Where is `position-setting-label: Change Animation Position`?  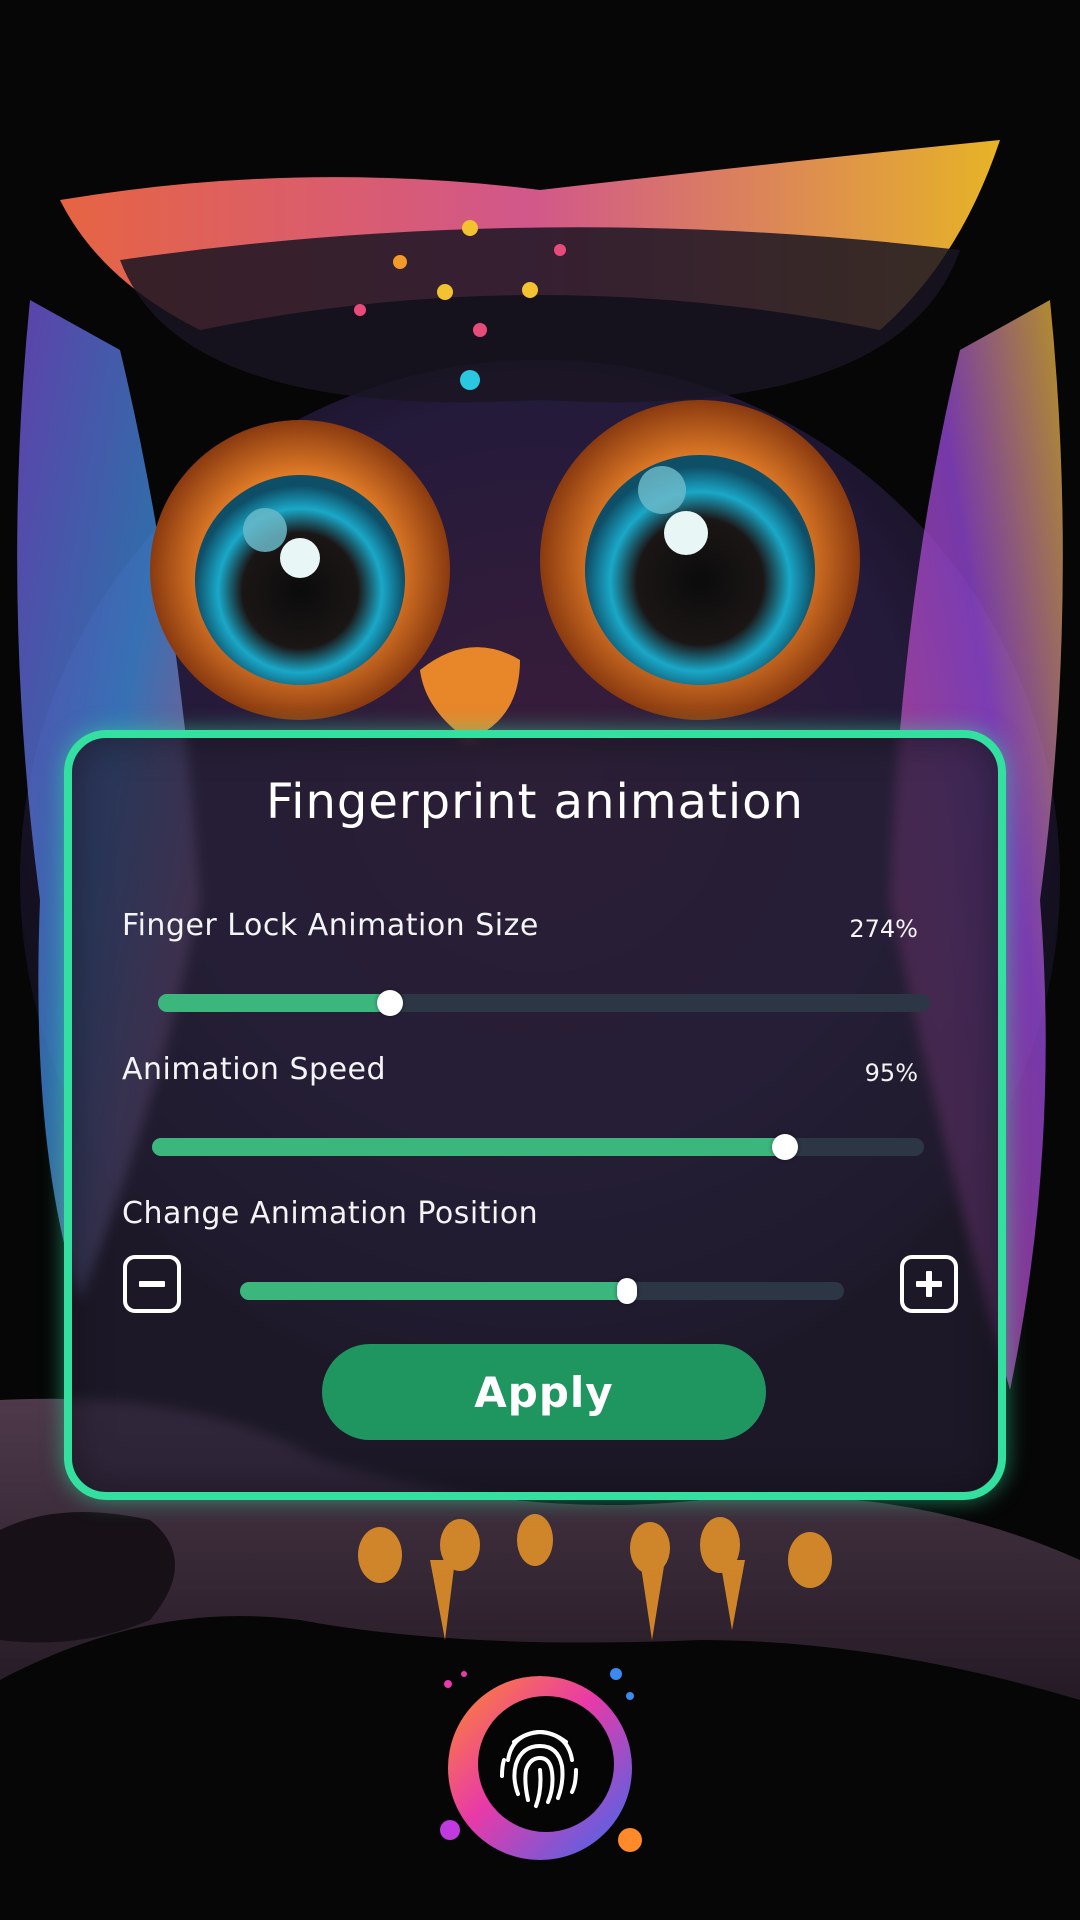
position-setting-label: Change Animation Position is located at coordinates (330, 1213).